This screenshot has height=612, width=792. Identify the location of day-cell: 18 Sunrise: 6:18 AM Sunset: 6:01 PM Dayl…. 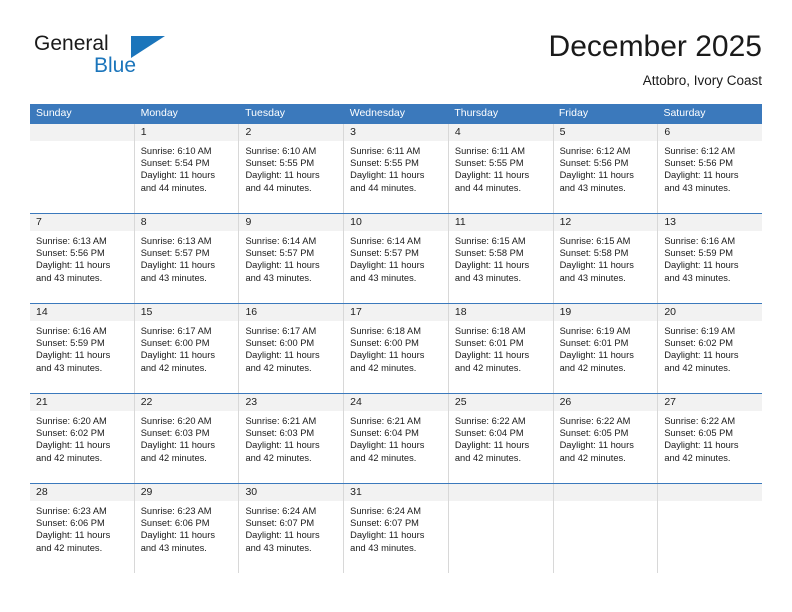
(501, 348).